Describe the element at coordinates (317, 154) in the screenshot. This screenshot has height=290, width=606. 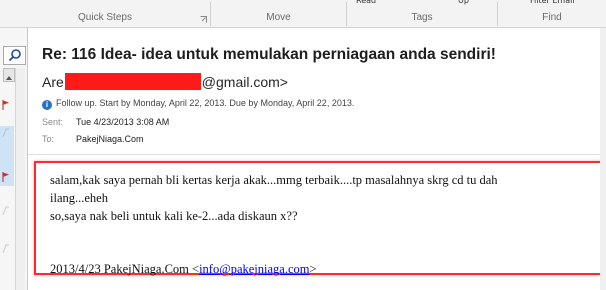
I see `header-divider` at that location.